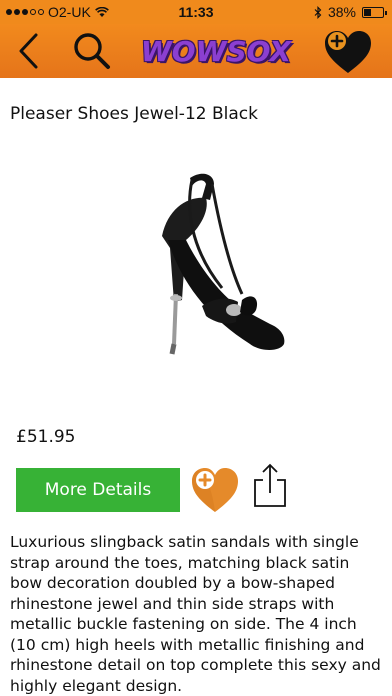 The image size is (392, 696). Describe the element at coordinates (223, 264) in the screenshot. I see `product-image` at that location.